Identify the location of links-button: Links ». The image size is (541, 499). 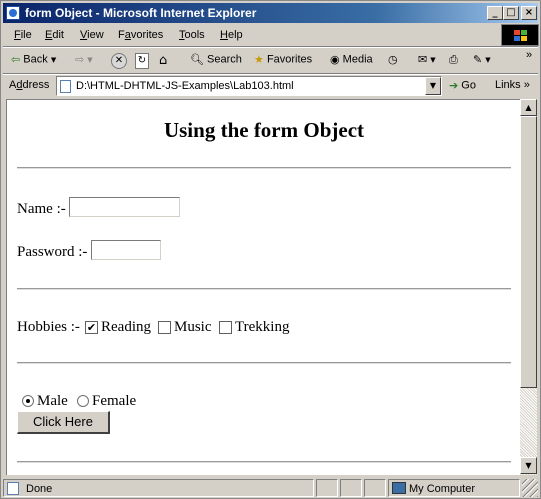
(512, 85).